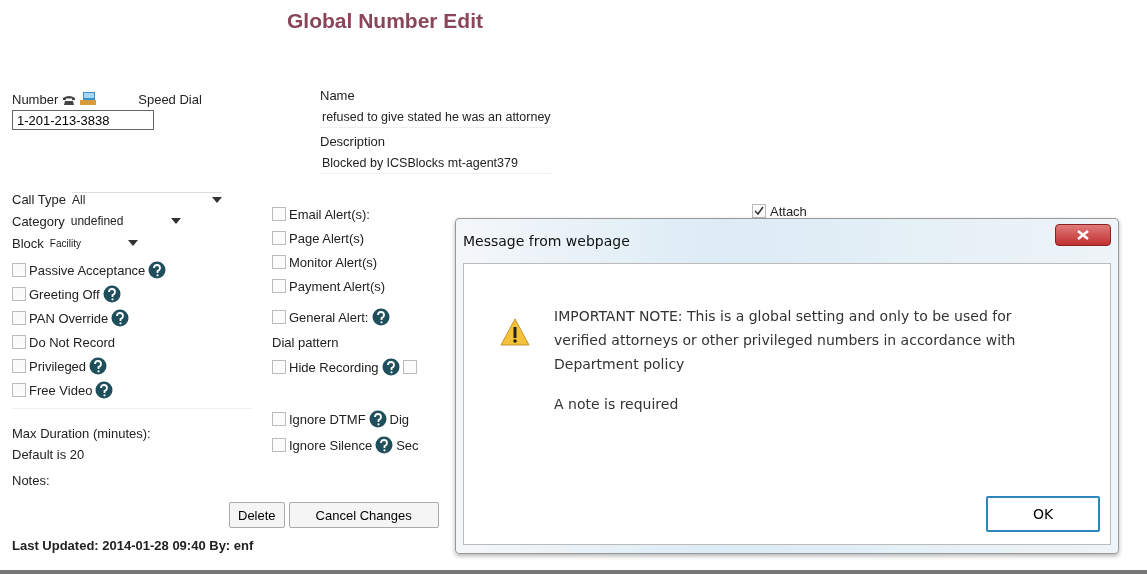 The height and width of the screenshot is (574, 1147). Describe the element at coordinates (399, 419) in the screenshot. I see `field-label: Dig` at that location.